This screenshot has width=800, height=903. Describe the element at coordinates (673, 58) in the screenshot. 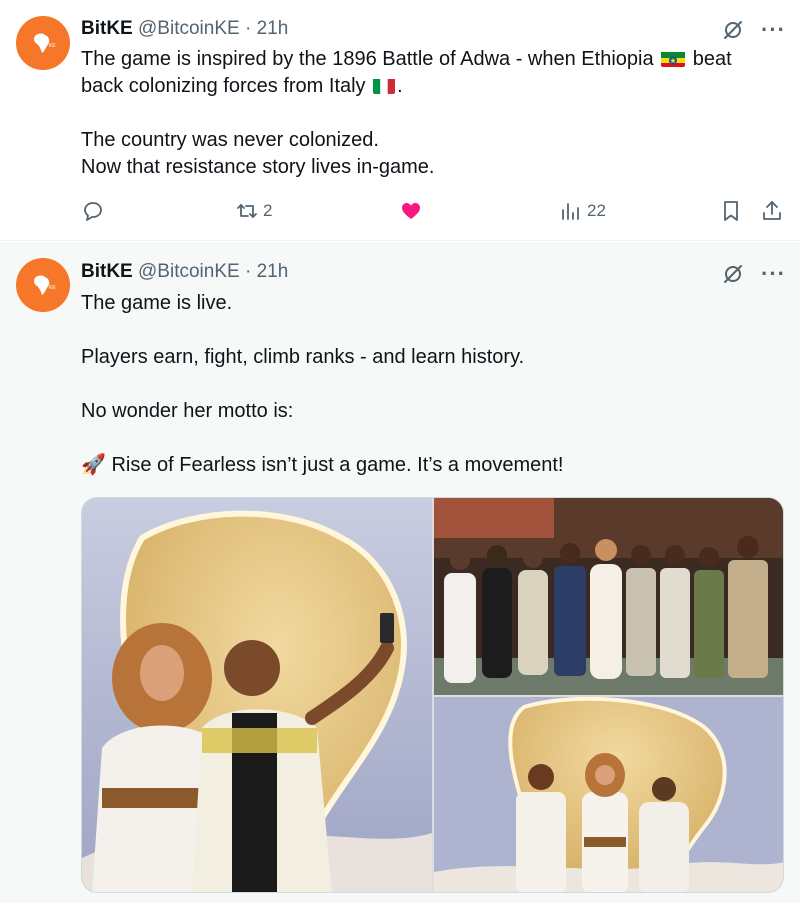

I see `ethiopia-flag-icon` at that location.